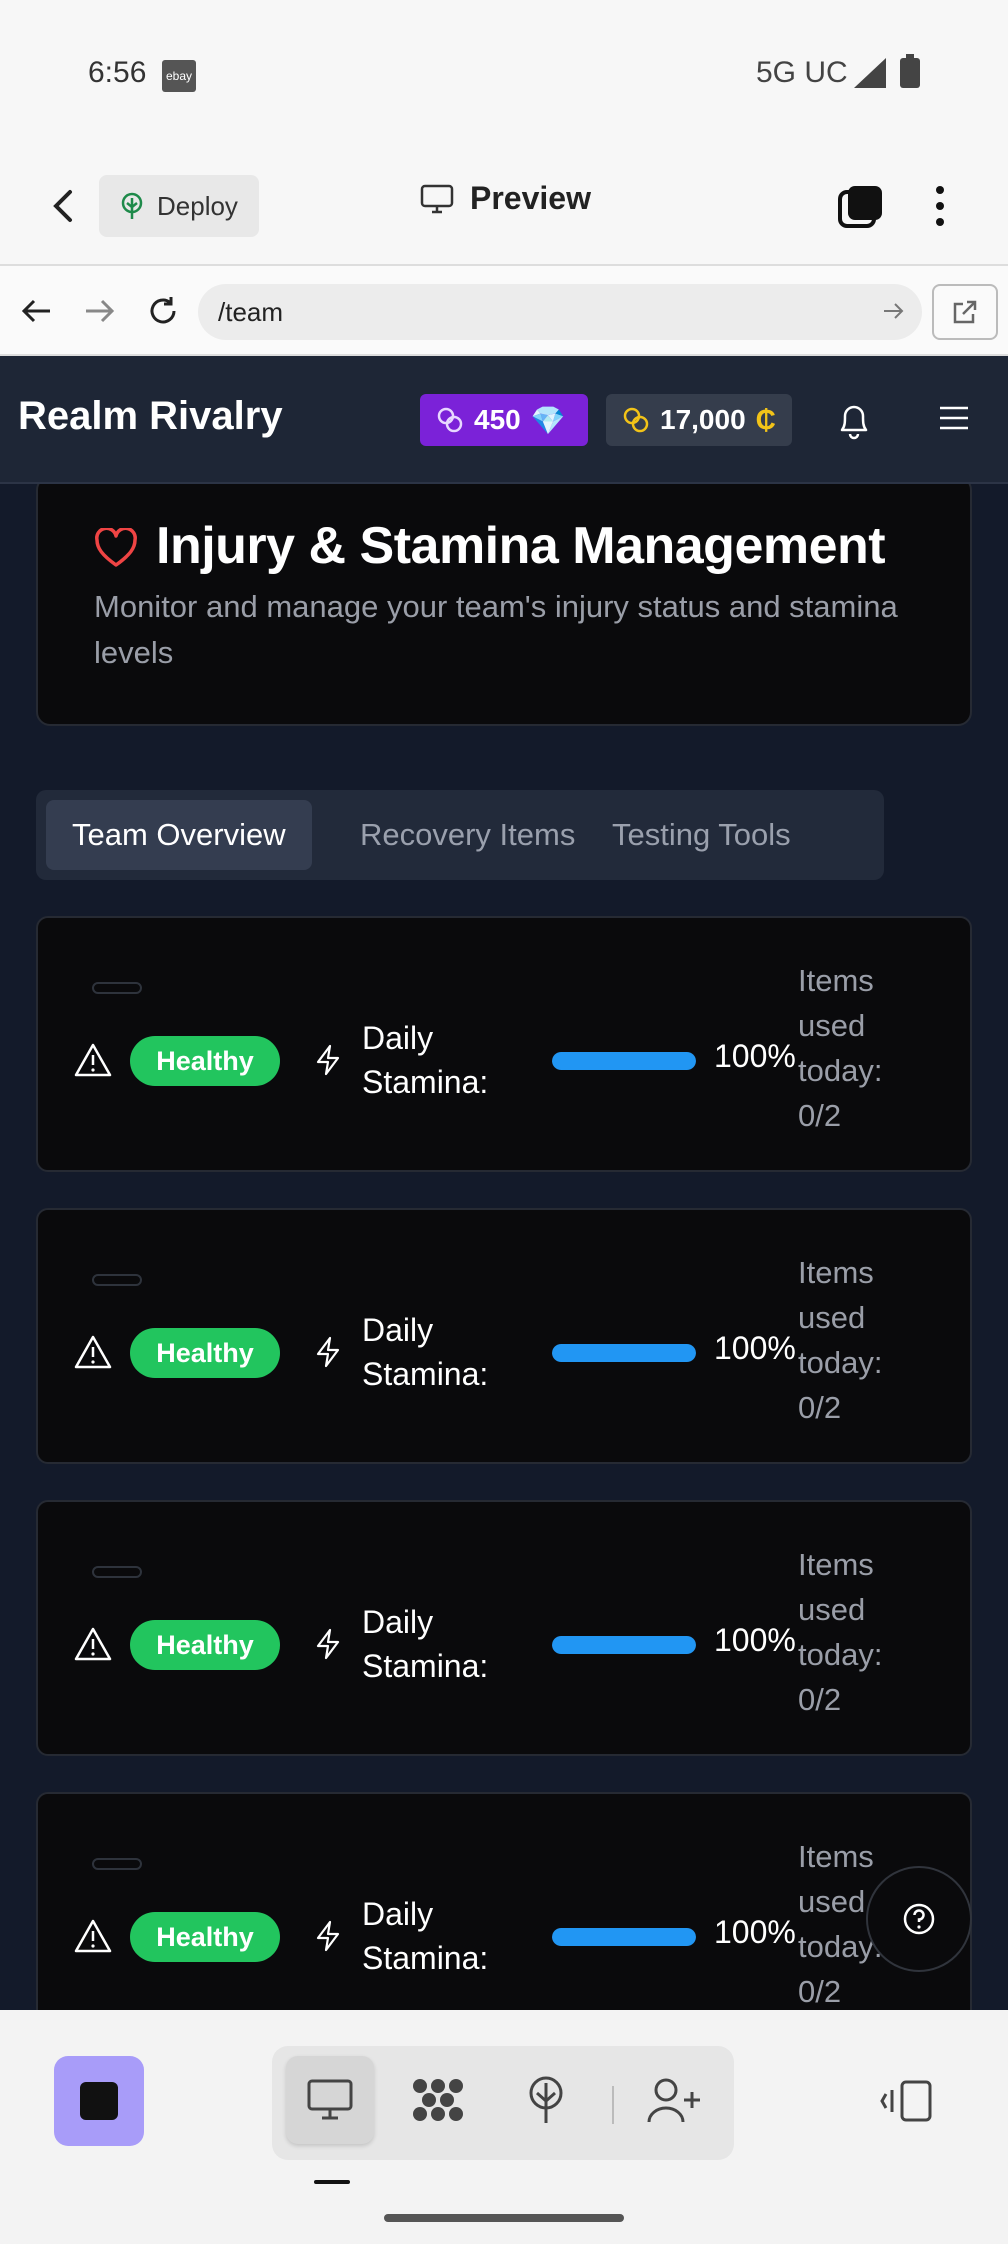 The height and width of the screenshot is (2244, 1008). I want to click on gems-balance: 450 💎, so click(504, 420).